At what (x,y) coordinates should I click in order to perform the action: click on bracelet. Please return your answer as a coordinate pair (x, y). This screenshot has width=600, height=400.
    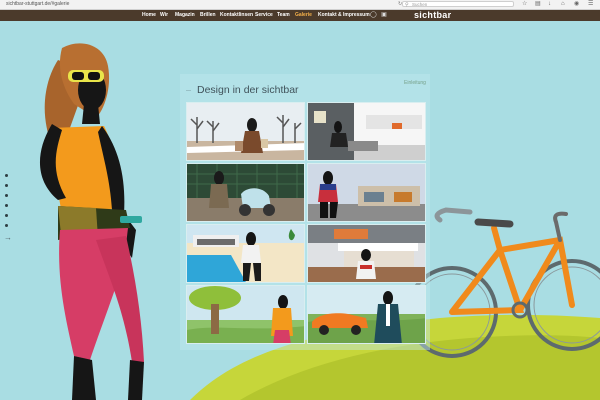
    Looking at the image, I should click on (131, 219).